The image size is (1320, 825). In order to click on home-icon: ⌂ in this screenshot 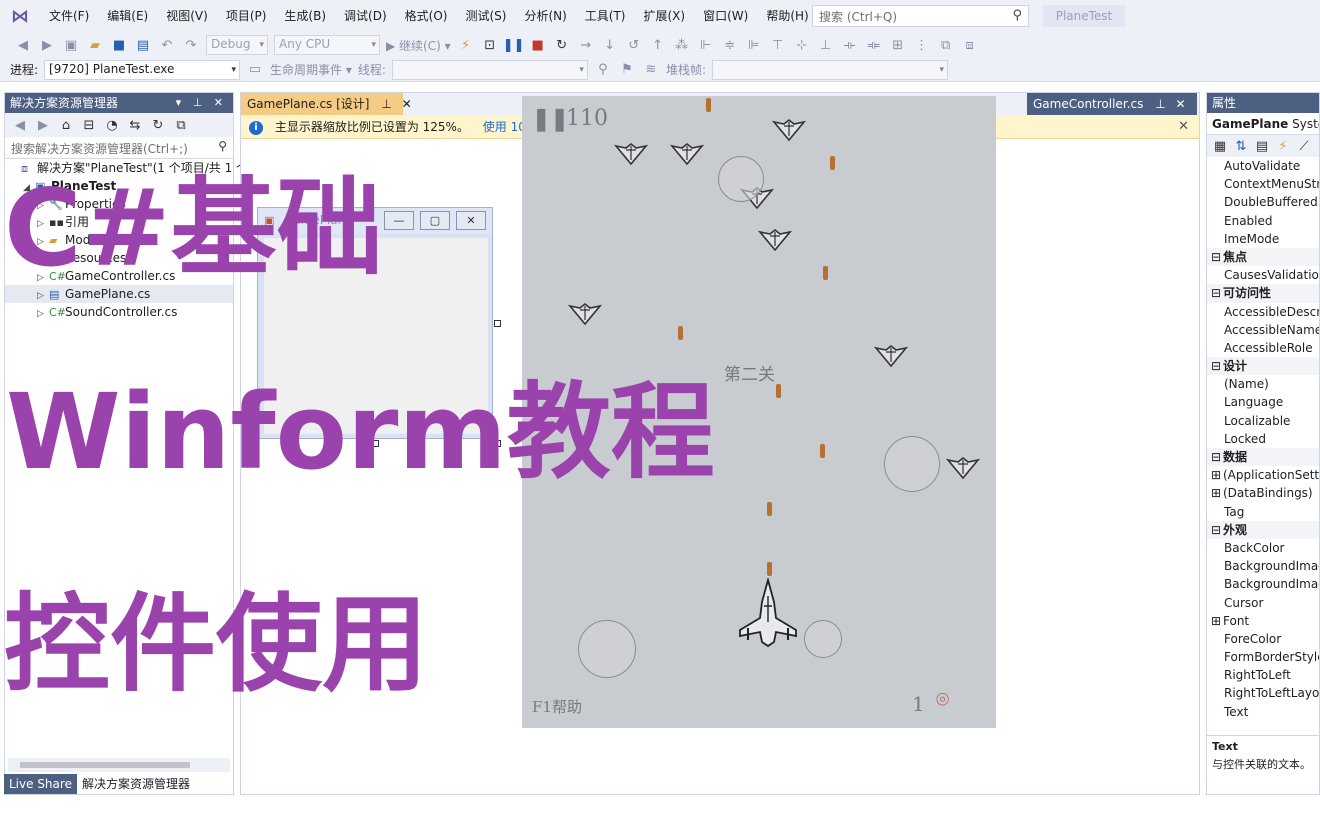, I will do `click(66, 125)`.